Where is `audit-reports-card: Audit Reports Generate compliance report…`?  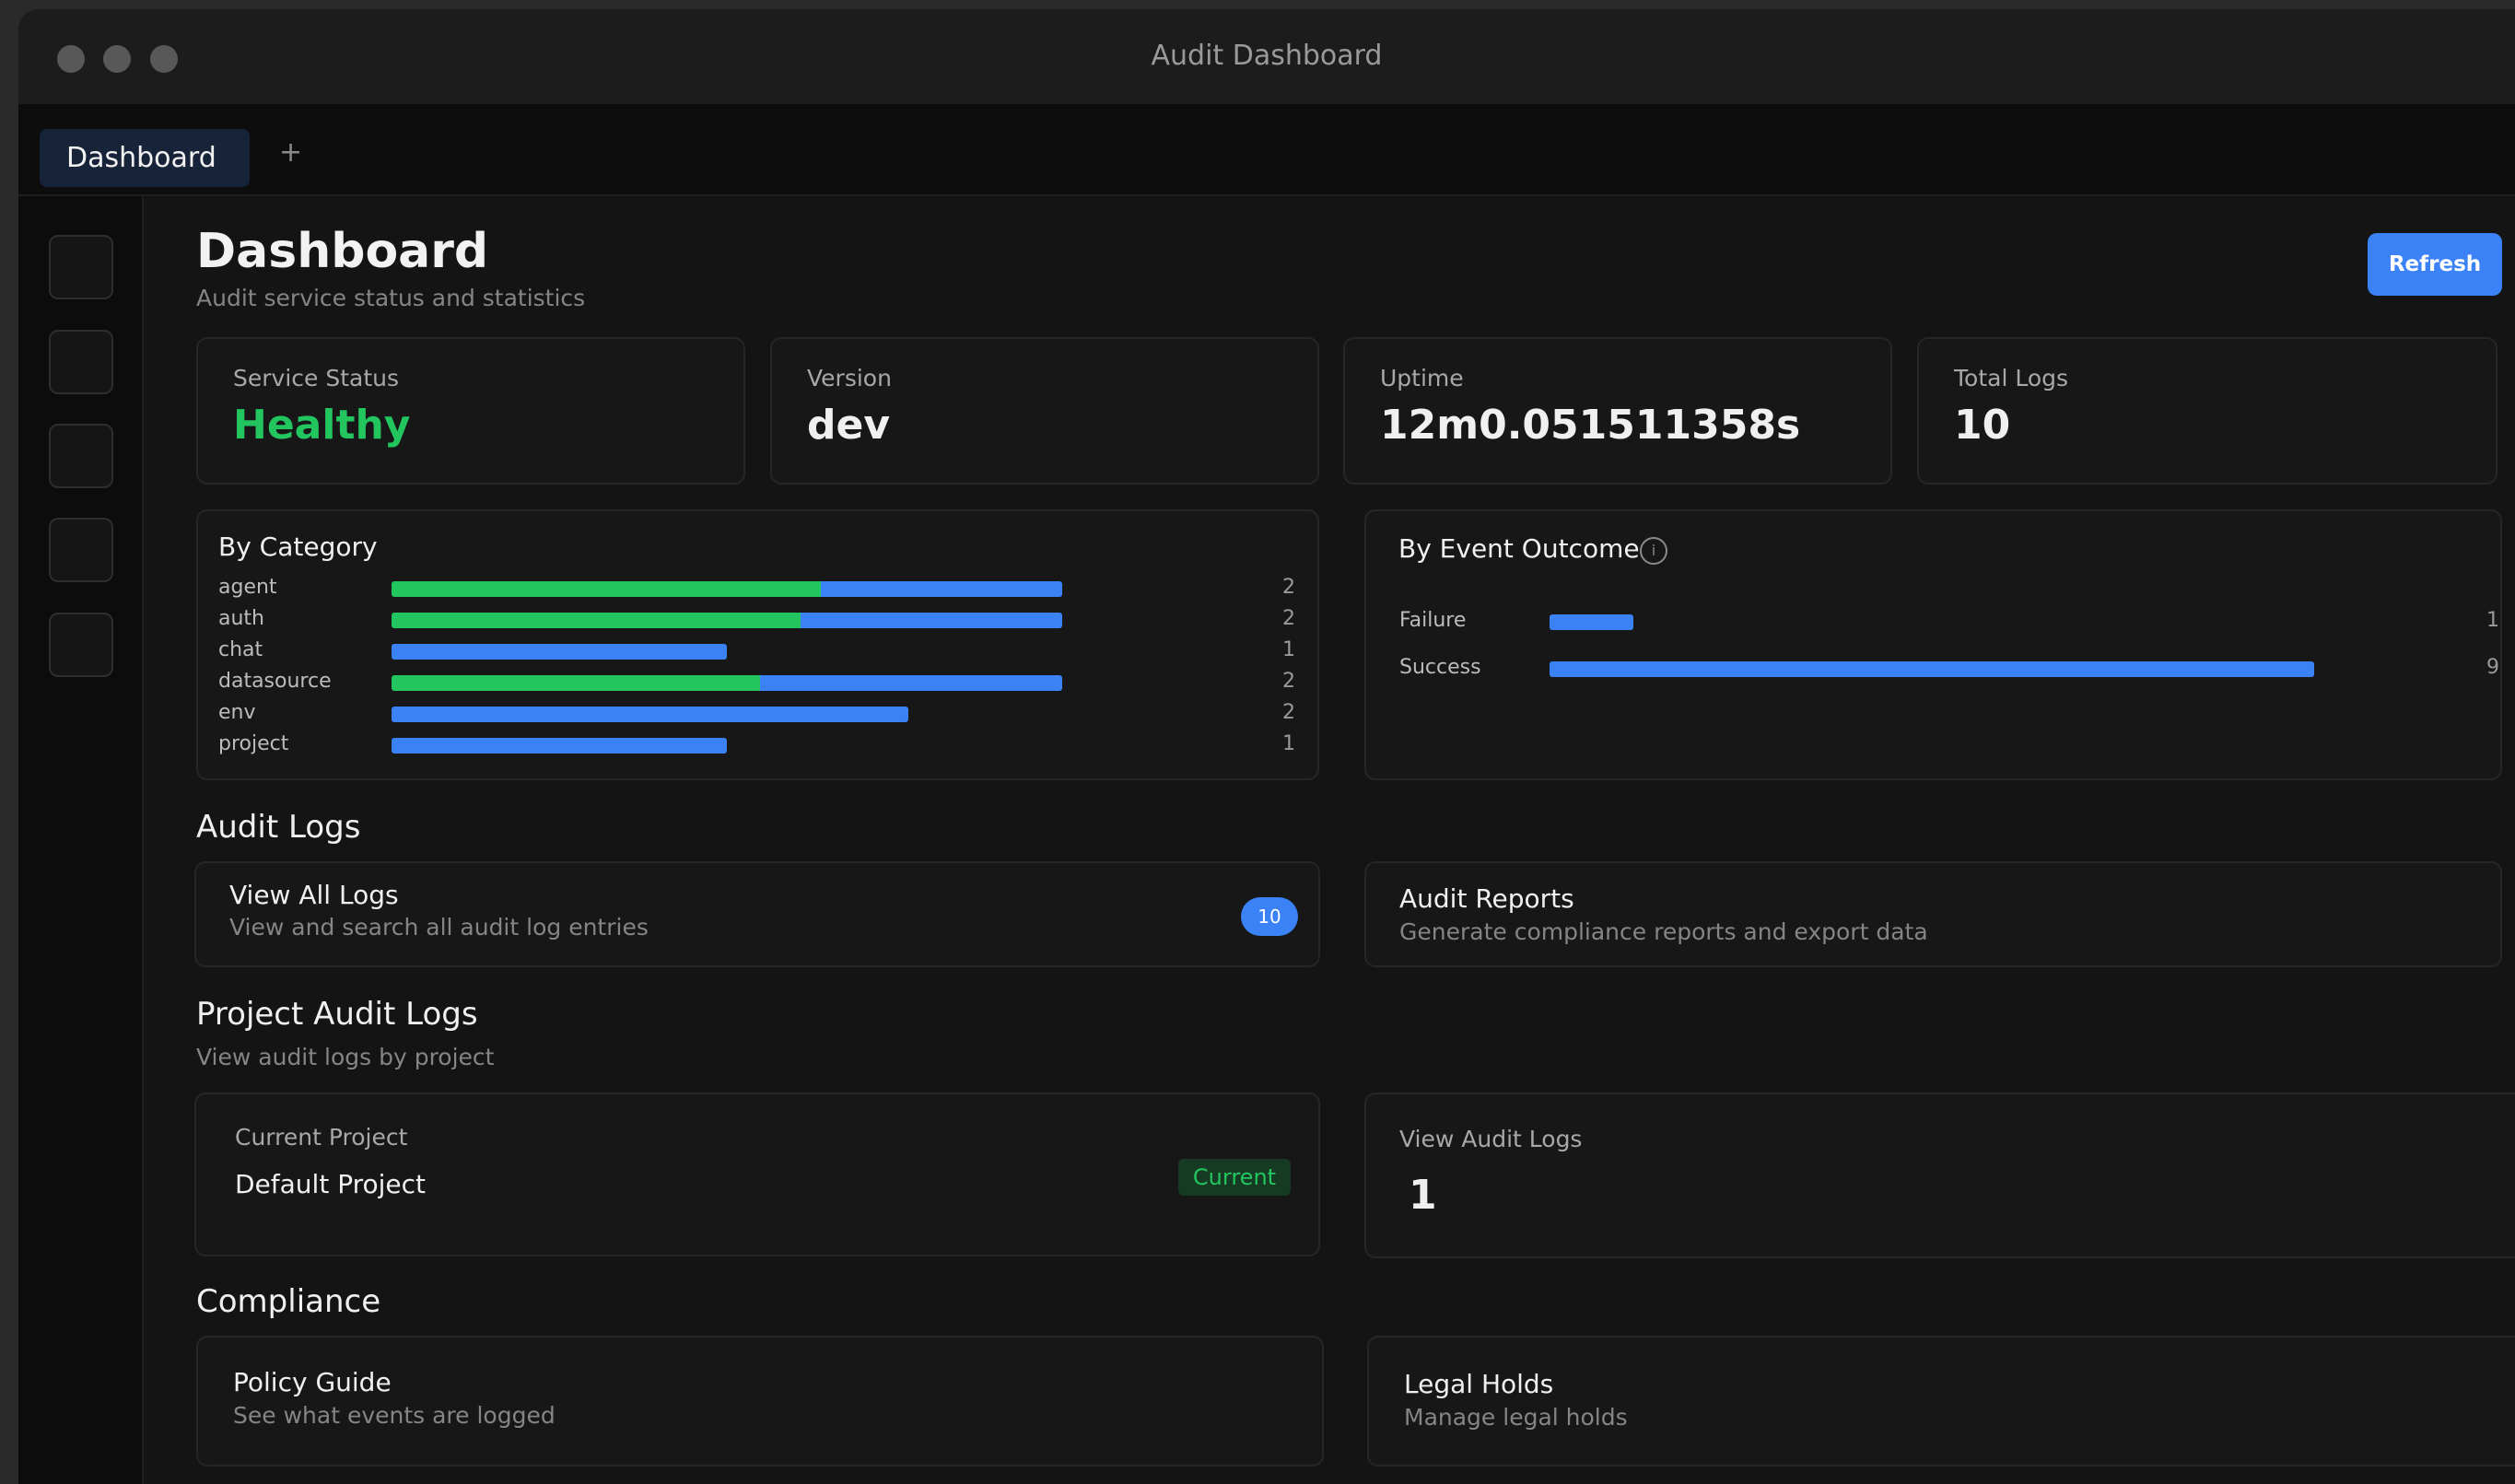
audit-reports-card: Audit Reports Generate compliance report… is located at coordinates (1933, 914).